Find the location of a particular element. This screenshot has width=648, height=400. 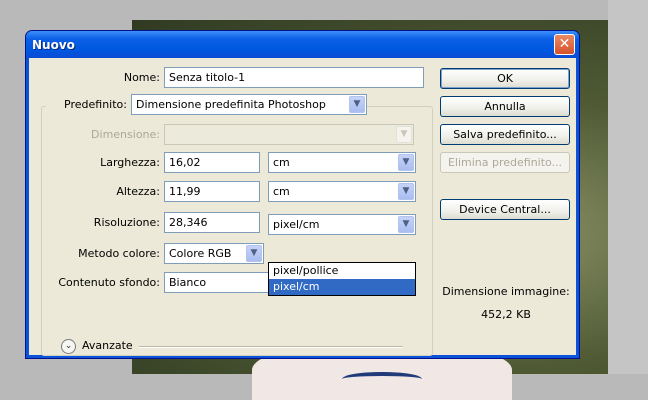

width-input: 16,02 is located at coordinates (212, 162).